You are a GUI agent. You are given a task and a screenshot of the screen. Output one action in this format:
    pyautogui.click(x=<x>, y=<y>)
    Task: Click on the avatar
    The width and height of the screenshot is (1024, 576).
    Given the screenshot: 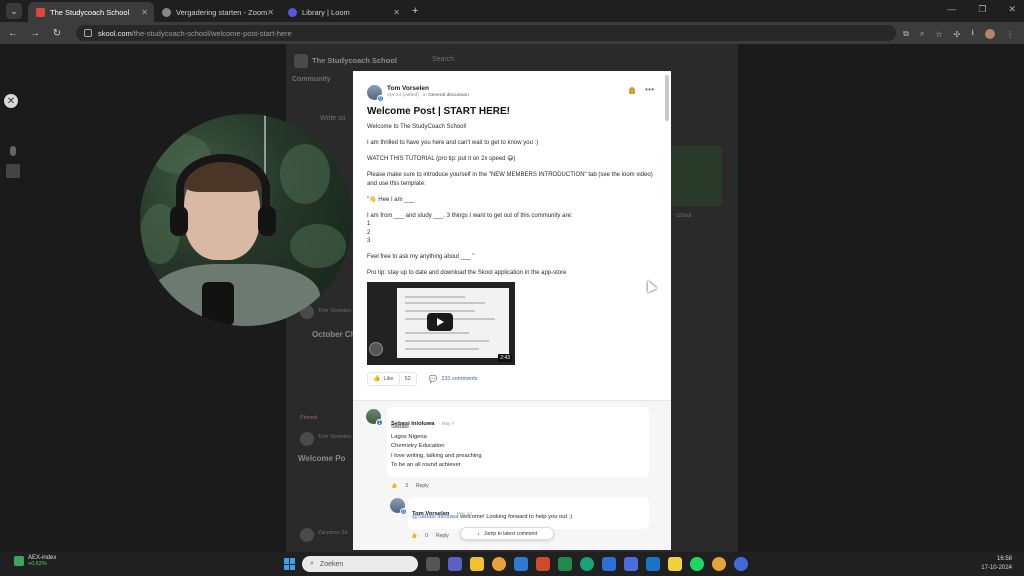 What is the action you would take?
    pyautogui.click(x=307, y=535)
    